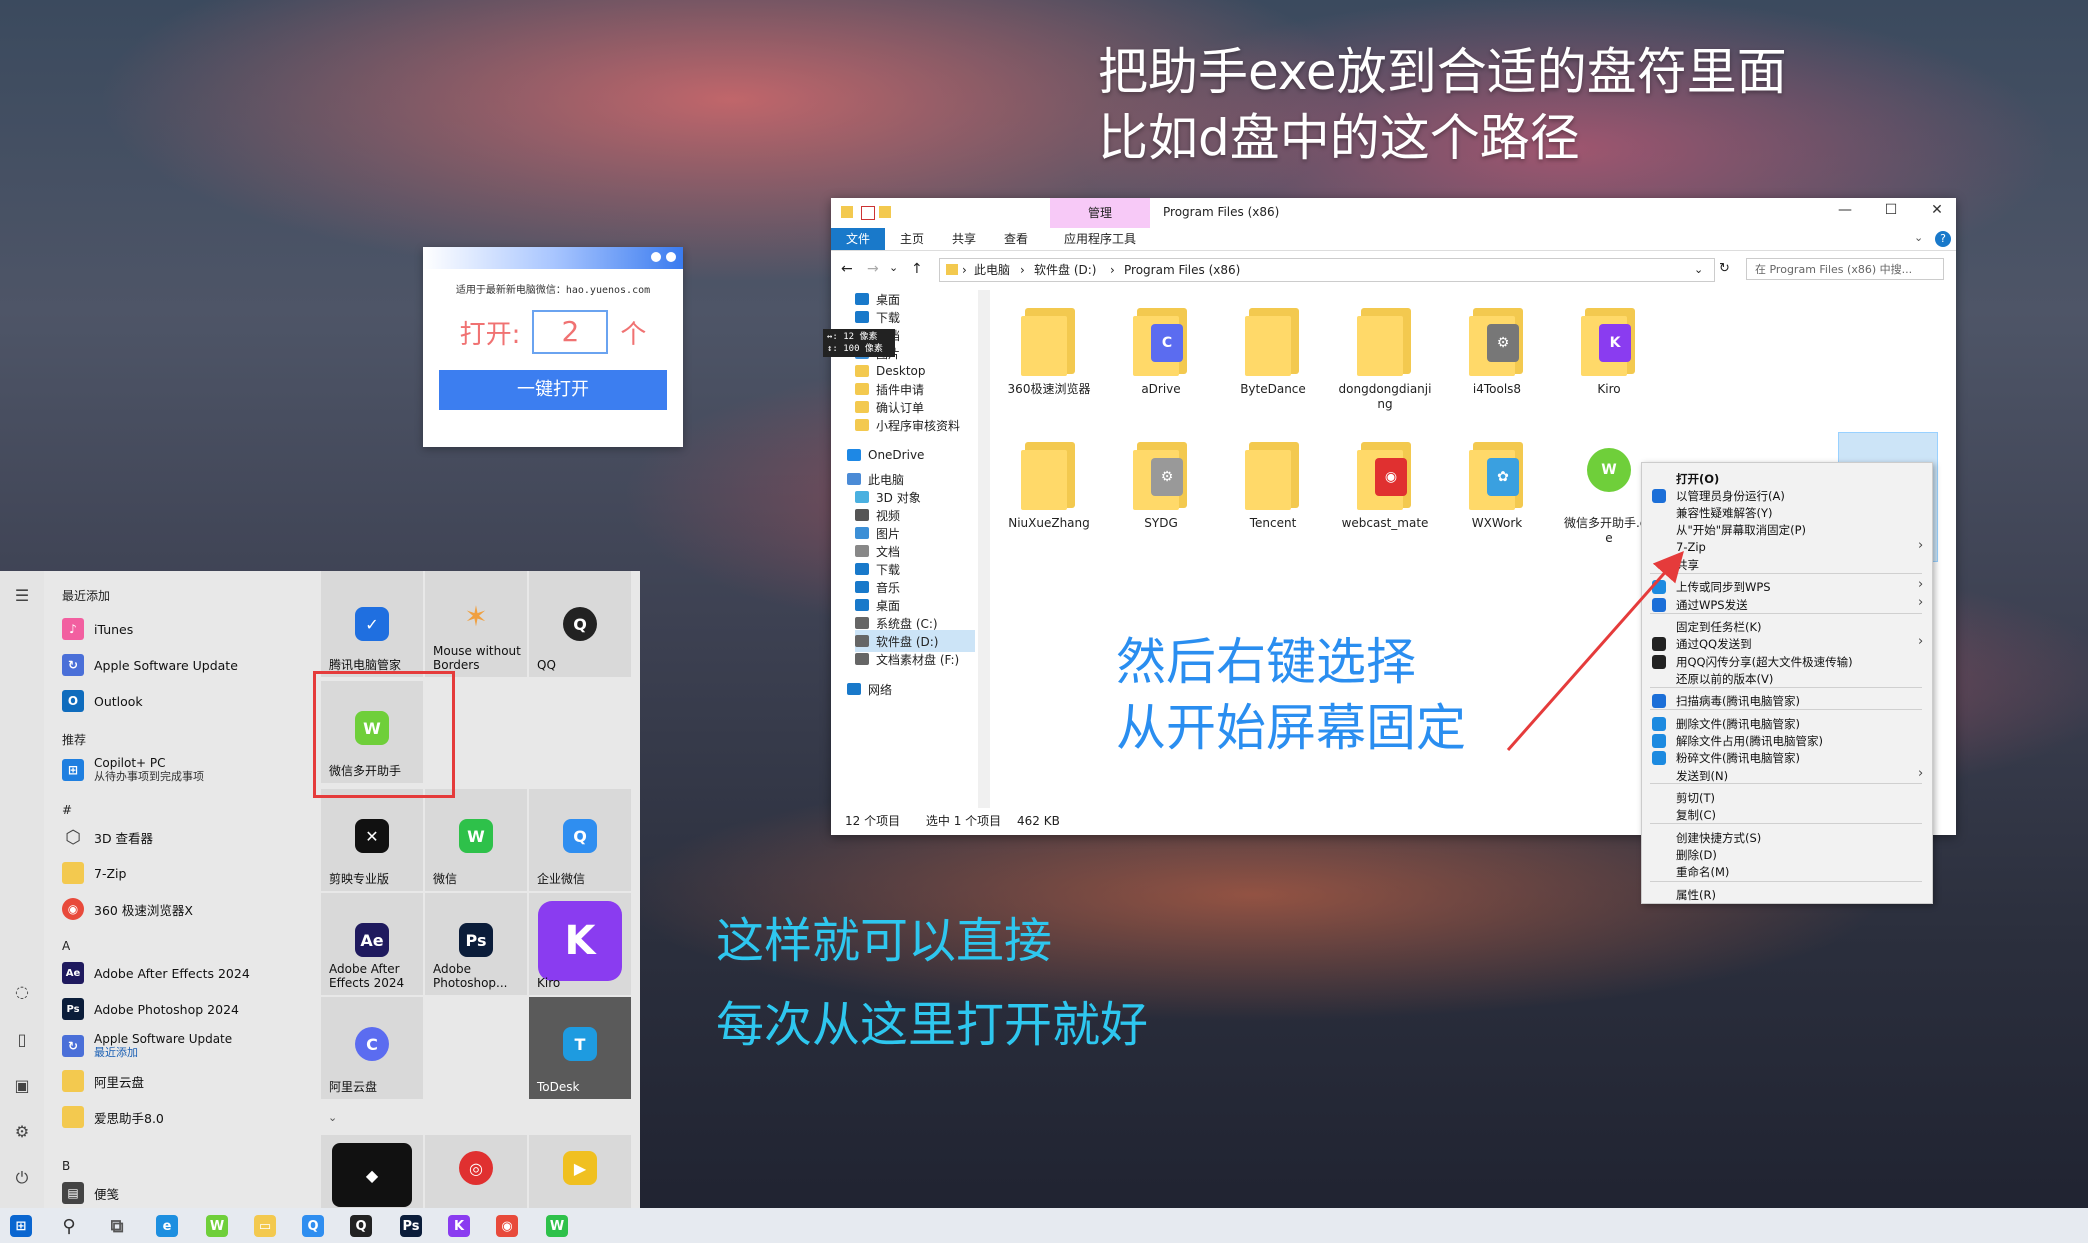  I want to click on arrow-line, so click(1595, 651).